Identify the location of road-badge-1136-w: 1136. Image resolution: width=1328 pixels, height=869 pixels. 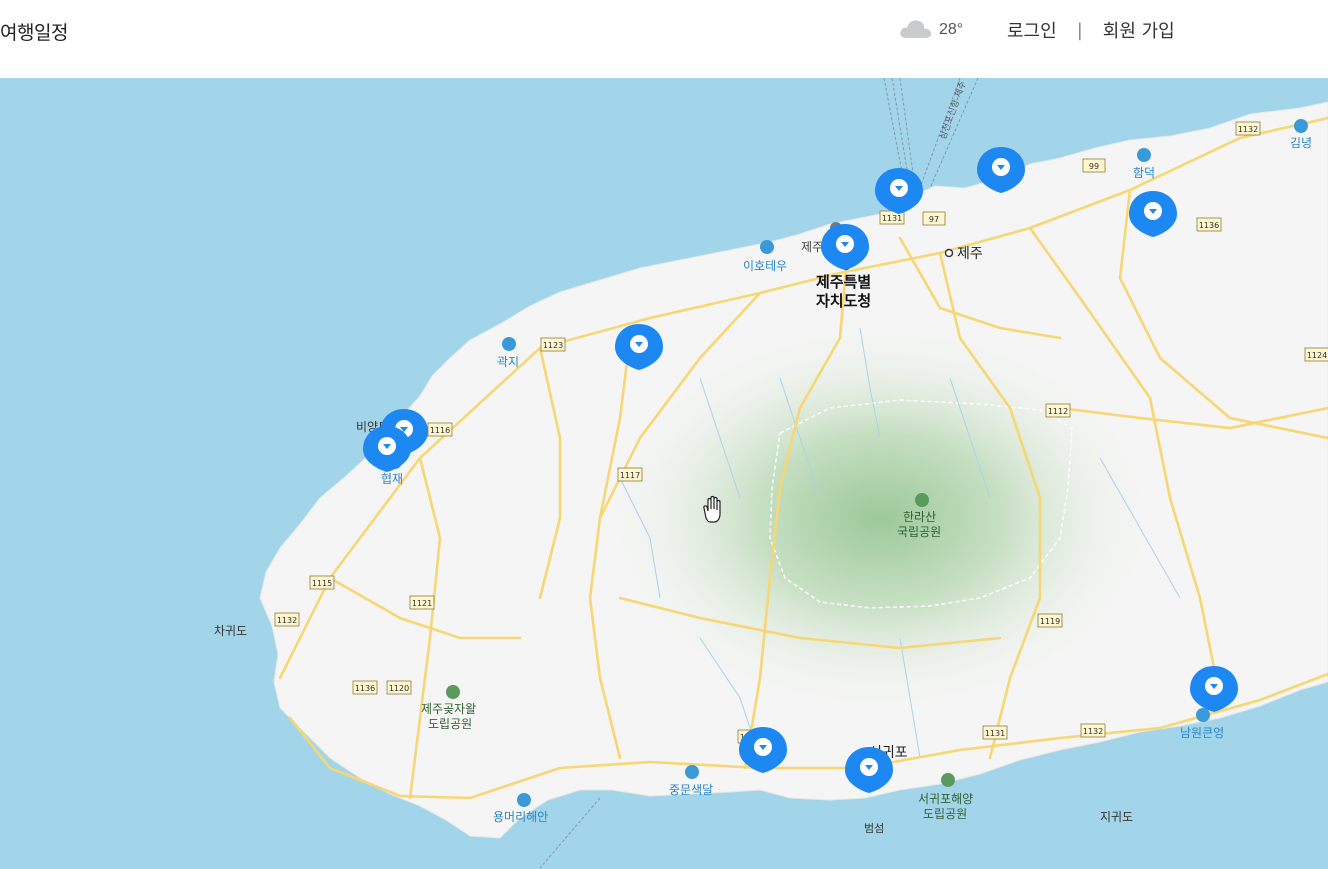
(365, 687).